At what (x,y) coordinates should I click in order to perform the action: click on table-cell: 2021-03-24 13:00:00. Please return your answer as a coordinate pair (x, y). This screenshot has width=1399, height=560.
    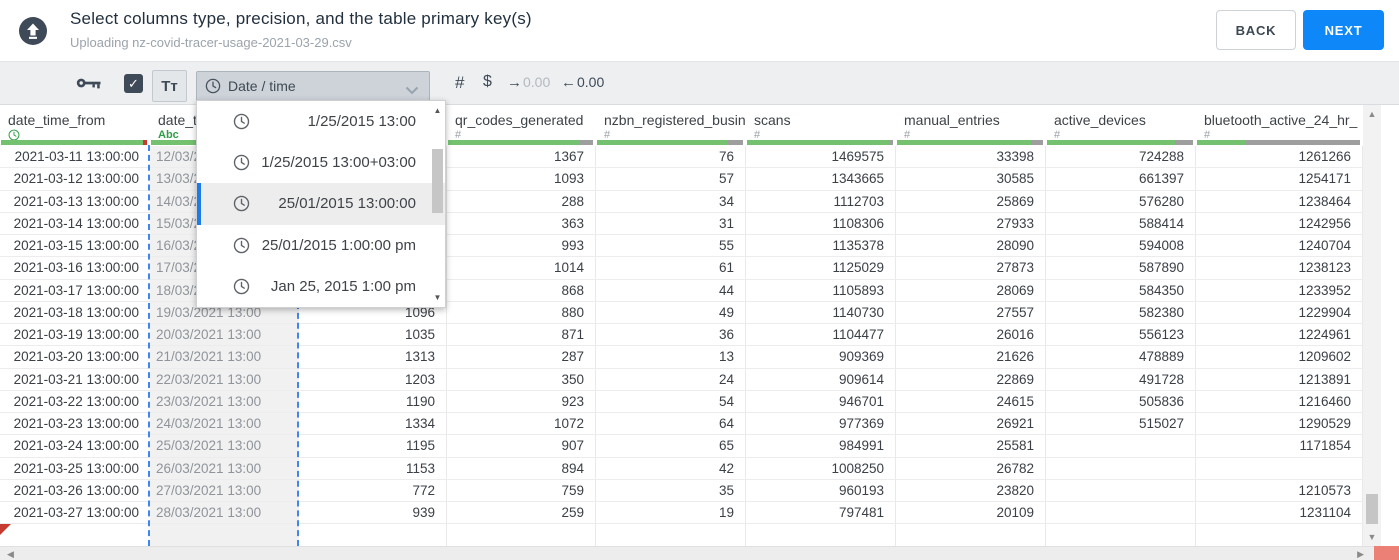
    Looking at the image, I should click on (75, 446).